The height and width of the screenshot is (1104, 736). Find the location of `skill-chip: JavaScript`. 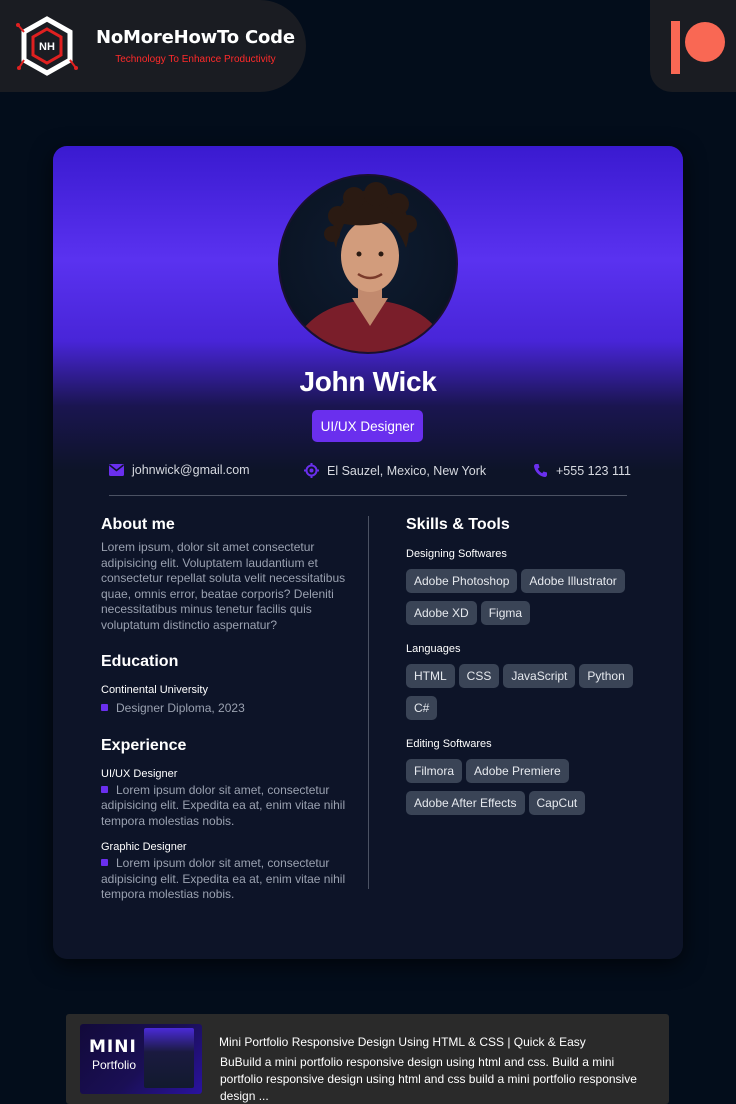

skill-chip: JavaScript is located at coordinates (539, 676).